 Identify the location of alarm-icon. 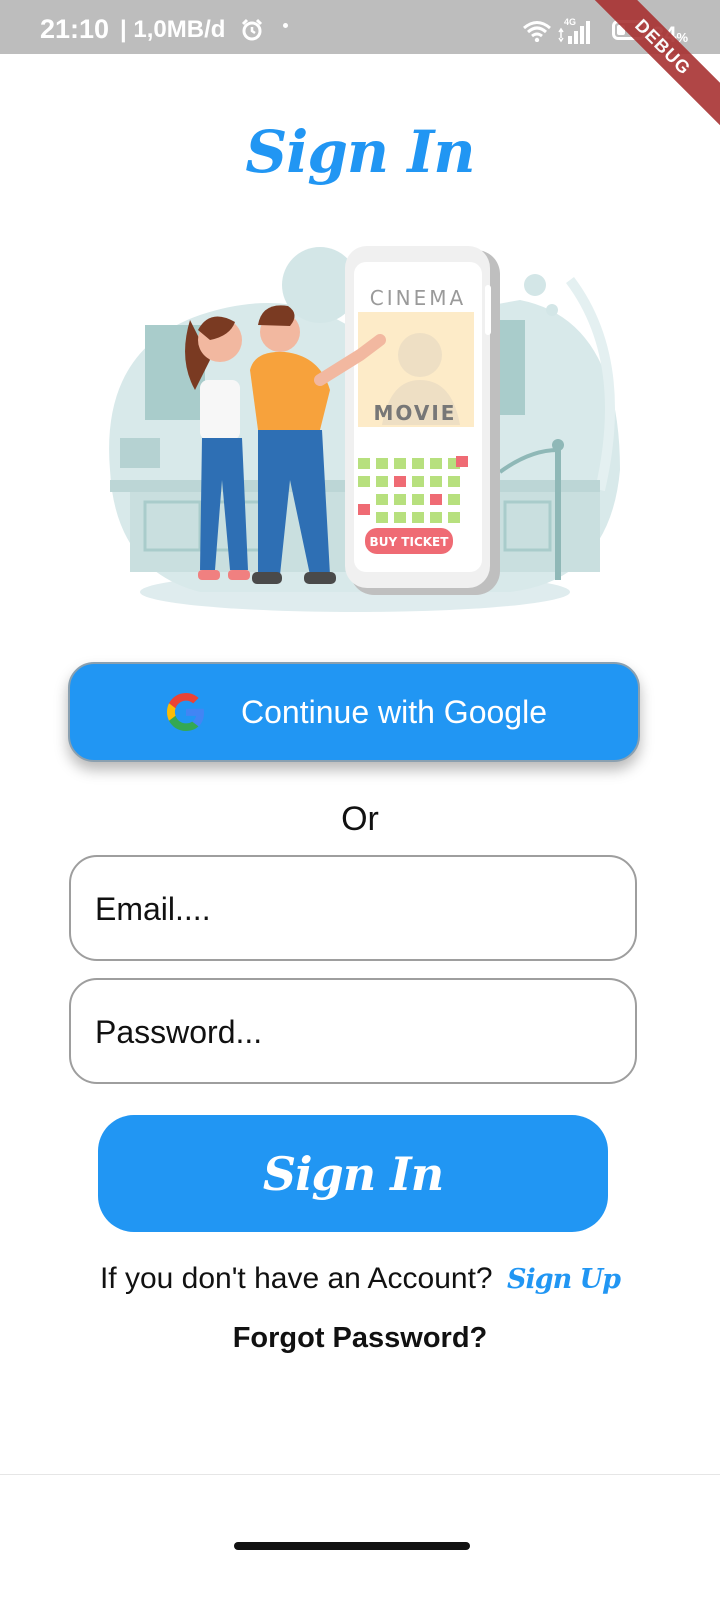
(252, 32).